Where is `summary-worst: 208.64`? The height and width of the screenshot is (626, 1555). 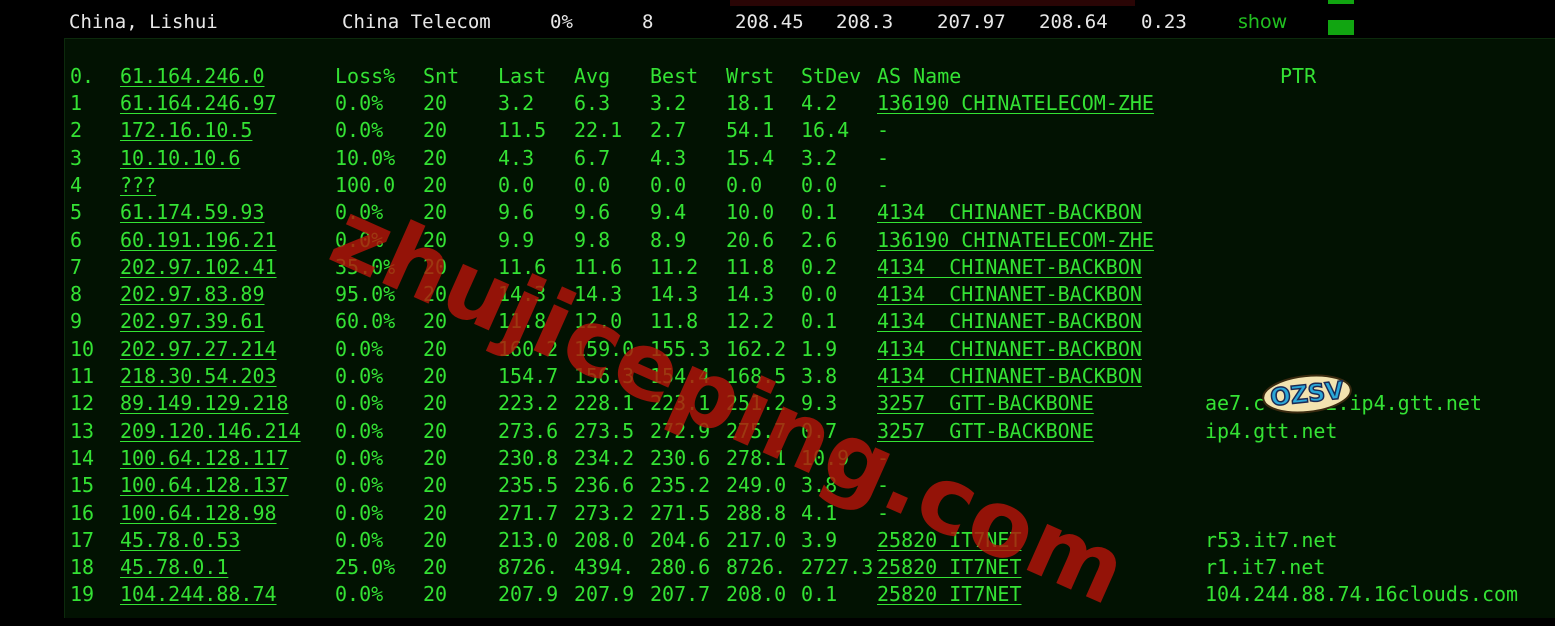
summary-worst: 208.64 is located at coordinates (1073, 22).